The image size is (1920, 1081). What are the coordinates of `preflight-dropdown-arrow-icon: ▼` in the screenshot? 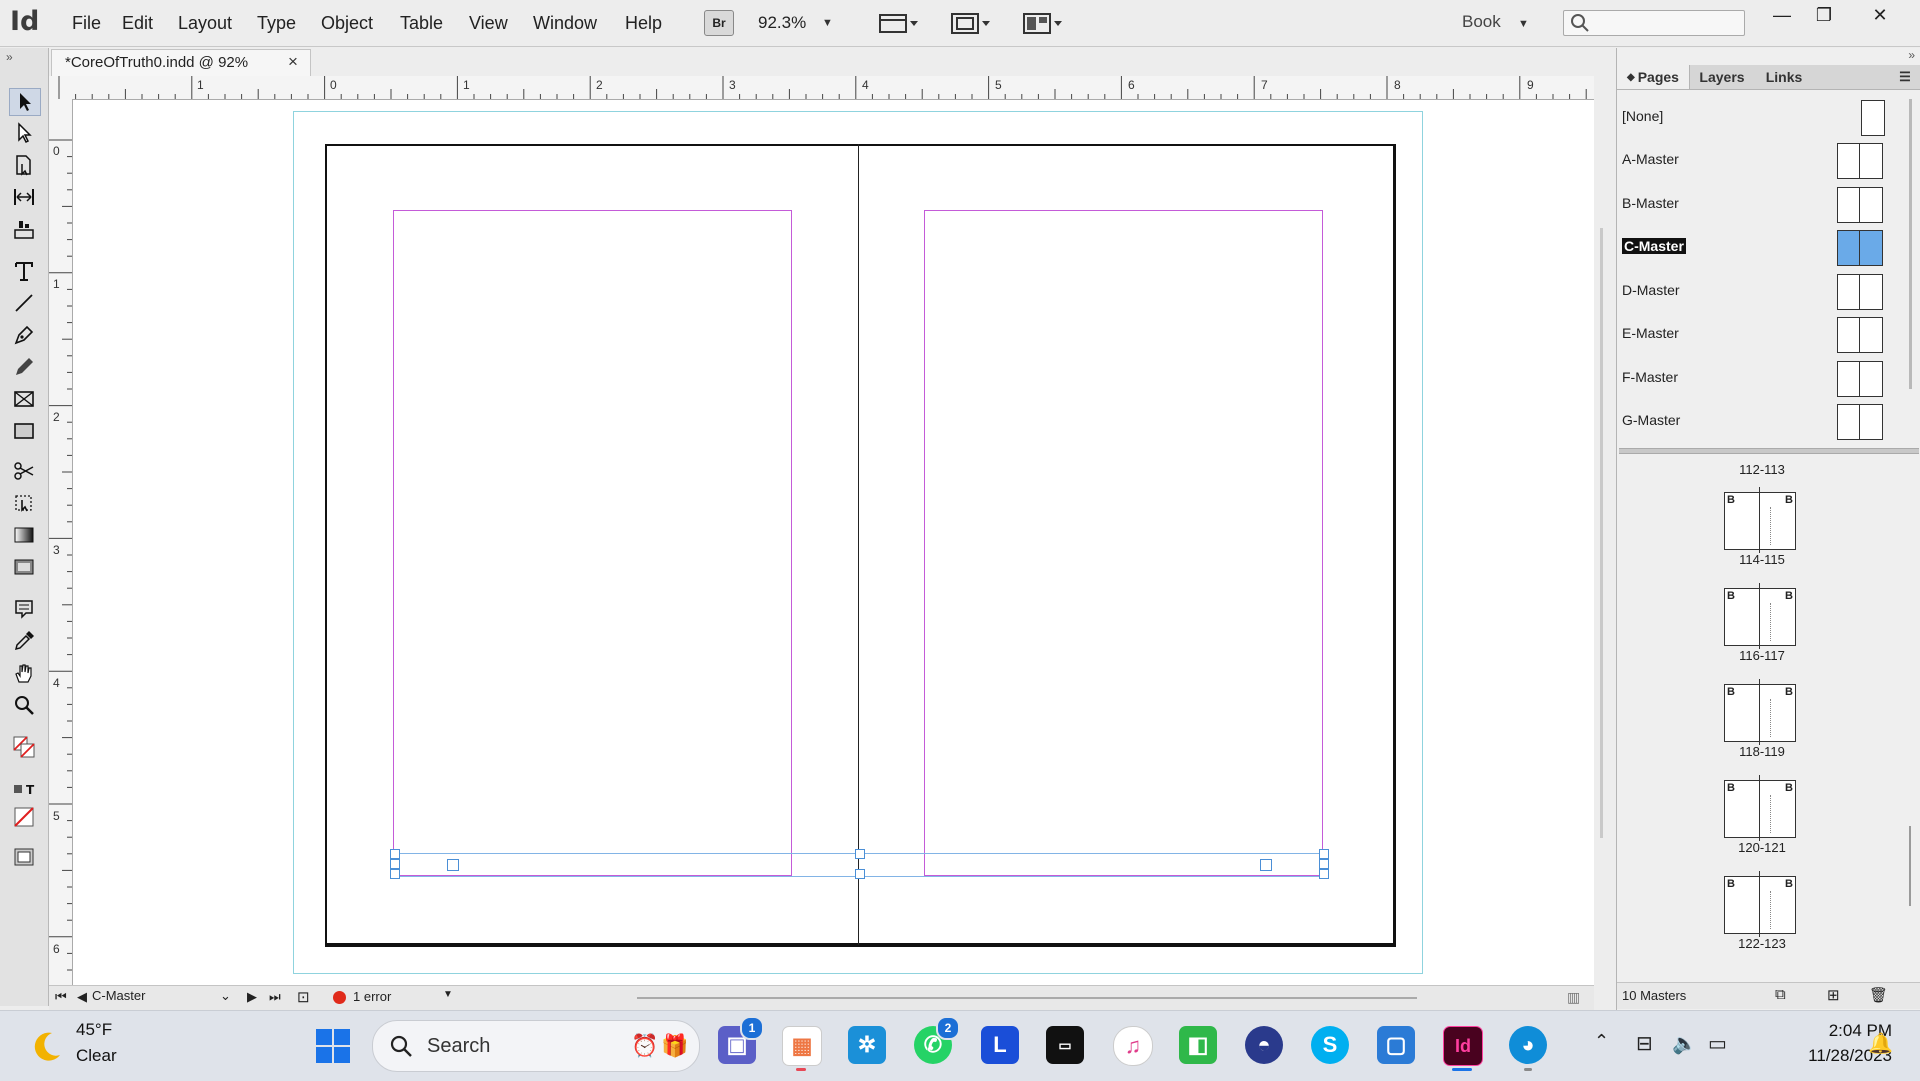 It's located at (448, 994).